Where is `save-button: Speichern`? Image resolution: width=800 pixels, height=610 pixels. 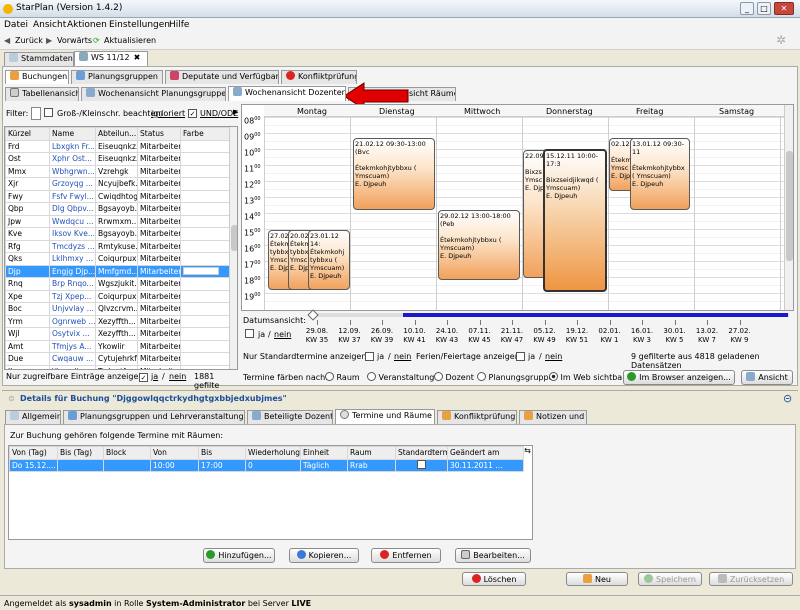 save-button: Speichern is located at coordinates (670, 579).